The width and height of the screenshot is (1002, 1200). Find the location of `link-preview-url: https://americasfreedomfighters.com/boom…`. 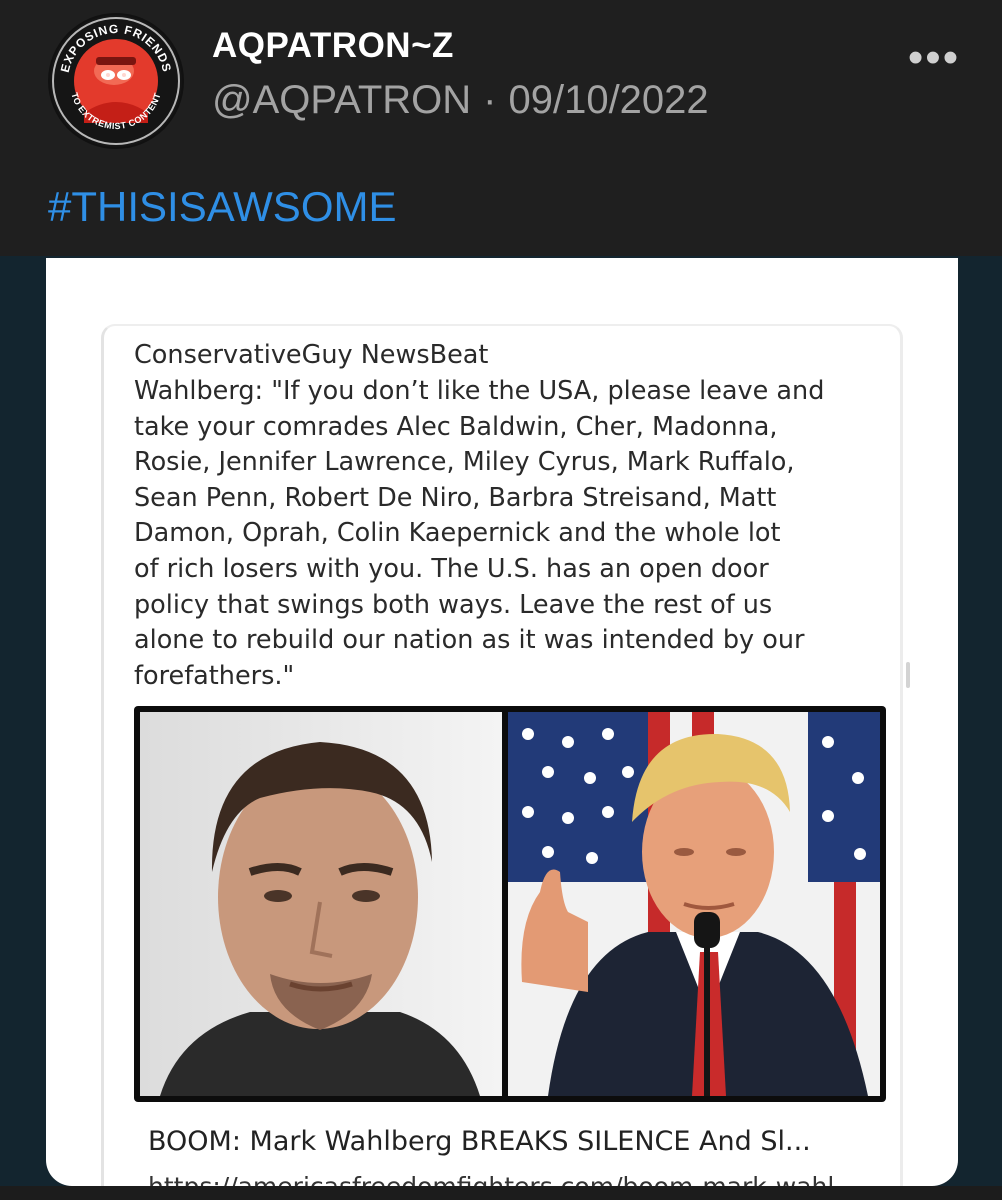

link-preview-url: https://americasfreedomfighters.com/boom… is located at coordinates (491, 1179).